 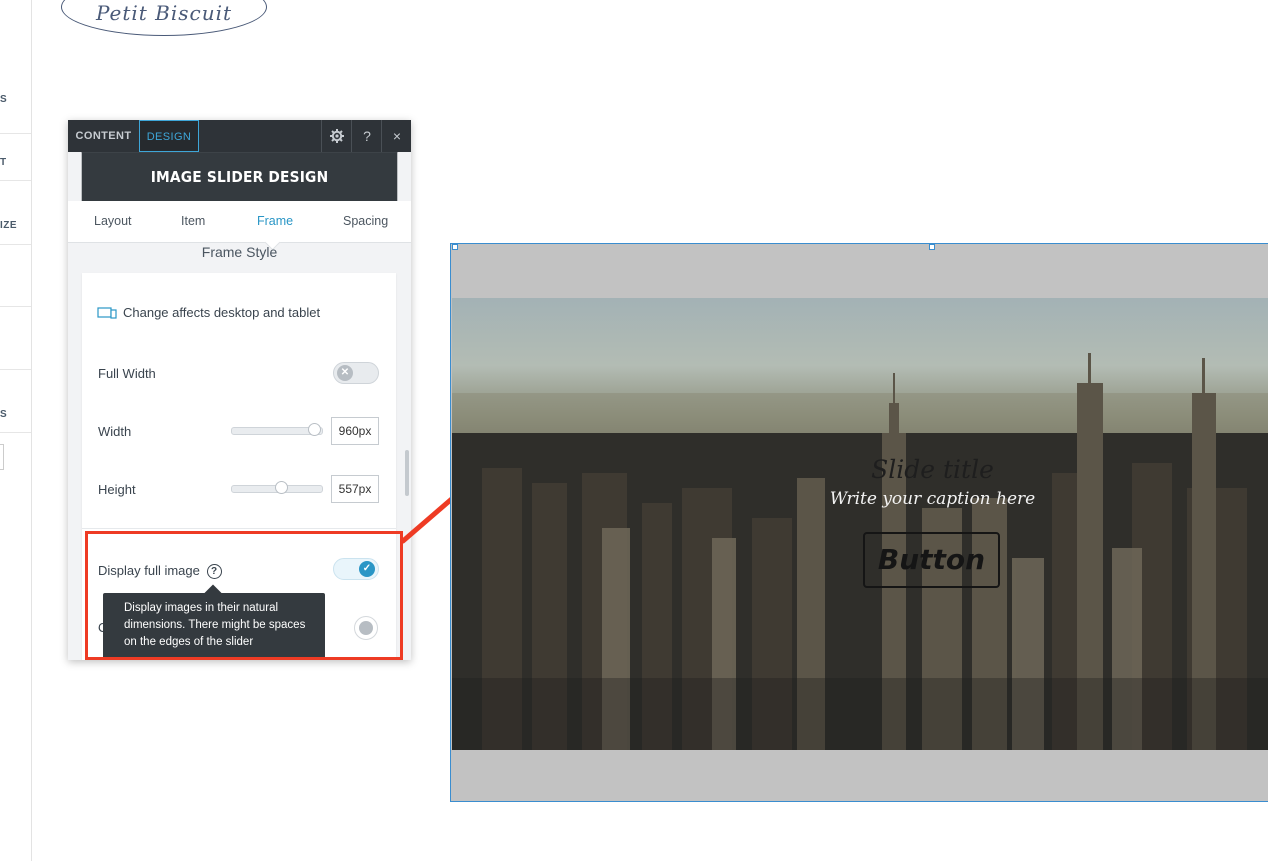 What do you see at coordinates (275, 221) in the screenshot?
I see `tab-frame: Frame` at bounding box center [275, 221].